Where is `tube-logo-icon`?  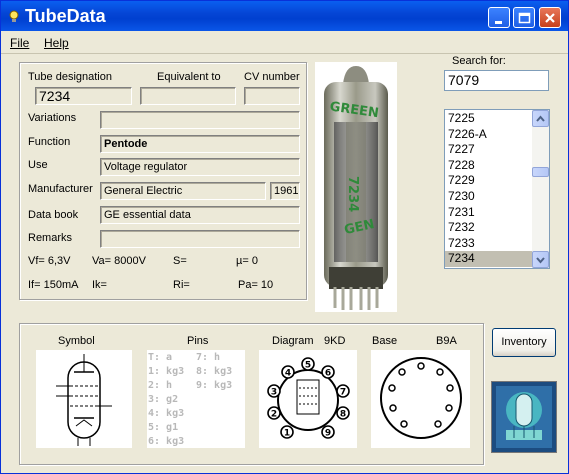
tube-logo-icon is located at coordinates (524, 417).